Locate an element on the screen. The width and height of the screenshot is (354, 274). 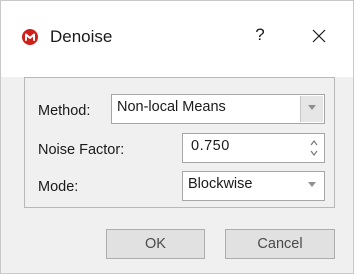
app-logo-icon is located at coordinates (30, 37).